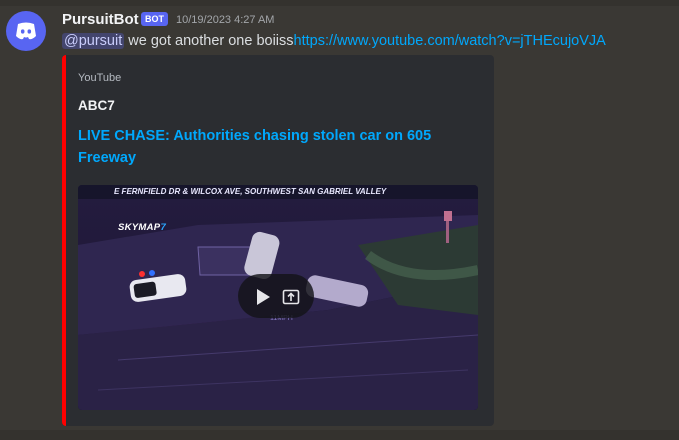 Image resolution: width=679 pixels, height=440 pixels. What do you see at coordinates (291, 297) in the screenshot?
I see `open-external-icon` at bounding box center [291, 297].